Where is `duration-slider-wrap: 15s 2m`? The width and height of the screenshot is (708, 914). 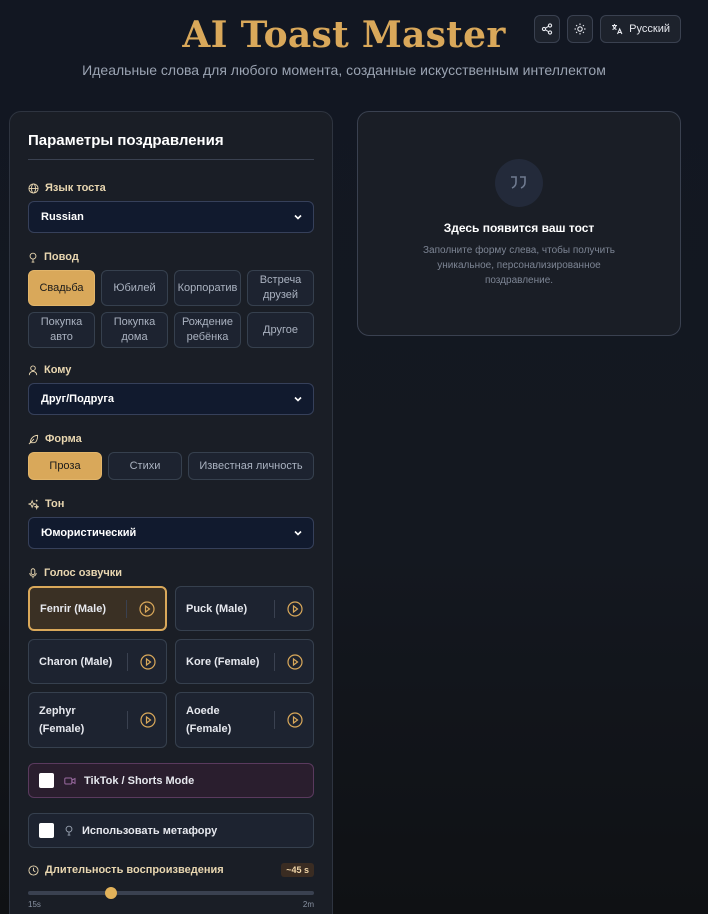
duration-slider-wrap: 15s 2m is located at coordinates (171, 894).